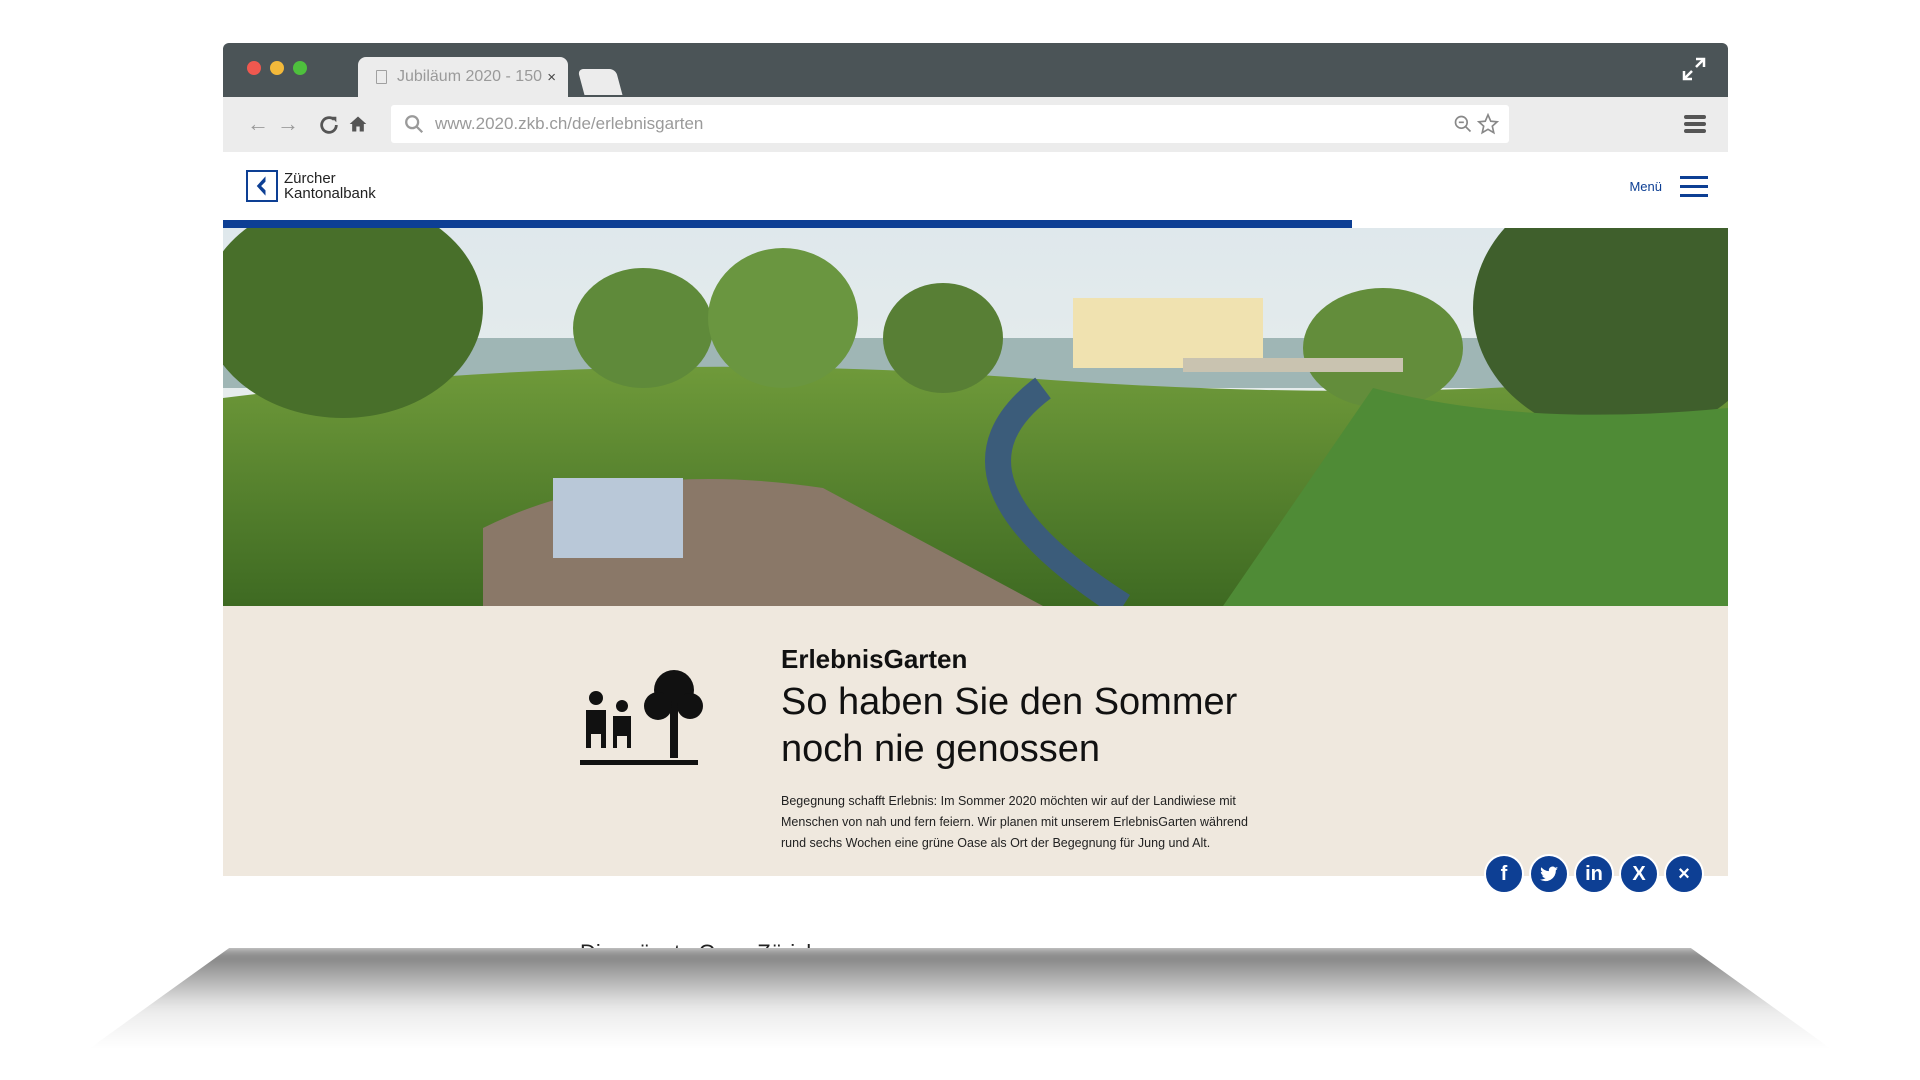  Describe the element at coordinates (569, 123) in the screenshot. I see `address-url: www.2020.zkb.ch/de/erlebnisgarten` at that location.